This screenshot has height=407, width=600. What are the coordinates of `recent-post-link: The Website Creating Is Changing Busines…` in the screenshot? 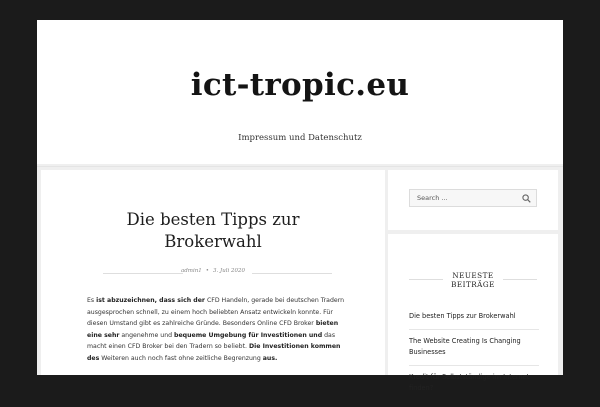 It's located at (474, 351).